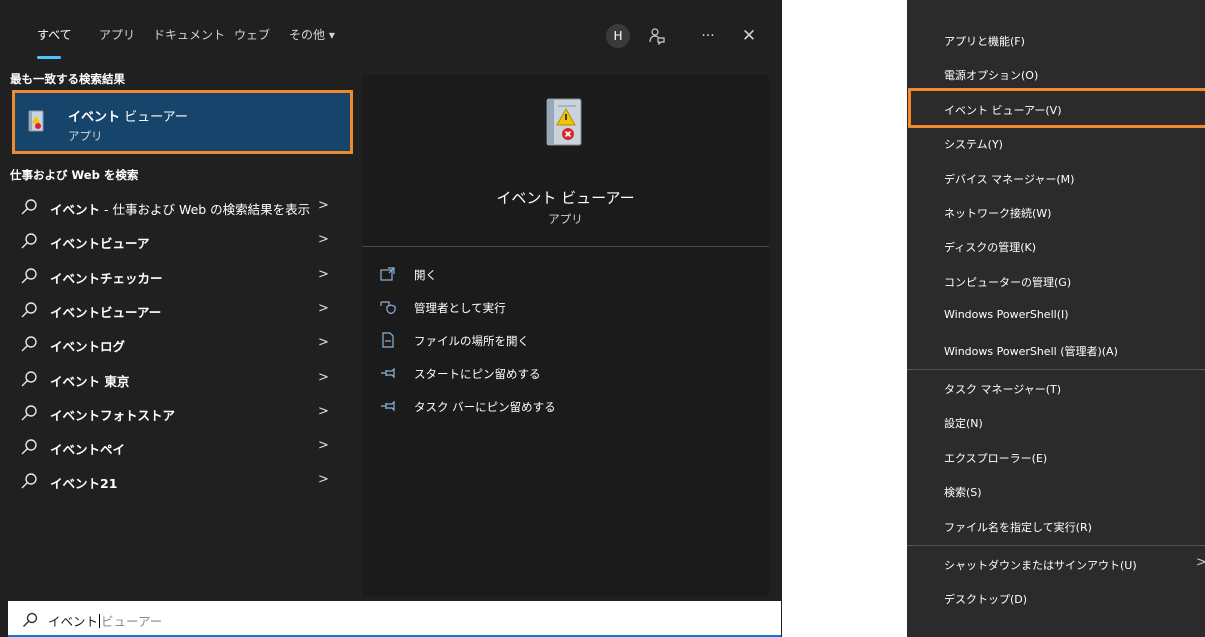 This screenshot has width=1205, height=637. I want to click on menu-item-label: シャットダウンまたはサインアウト(U), so click(1040, 565).